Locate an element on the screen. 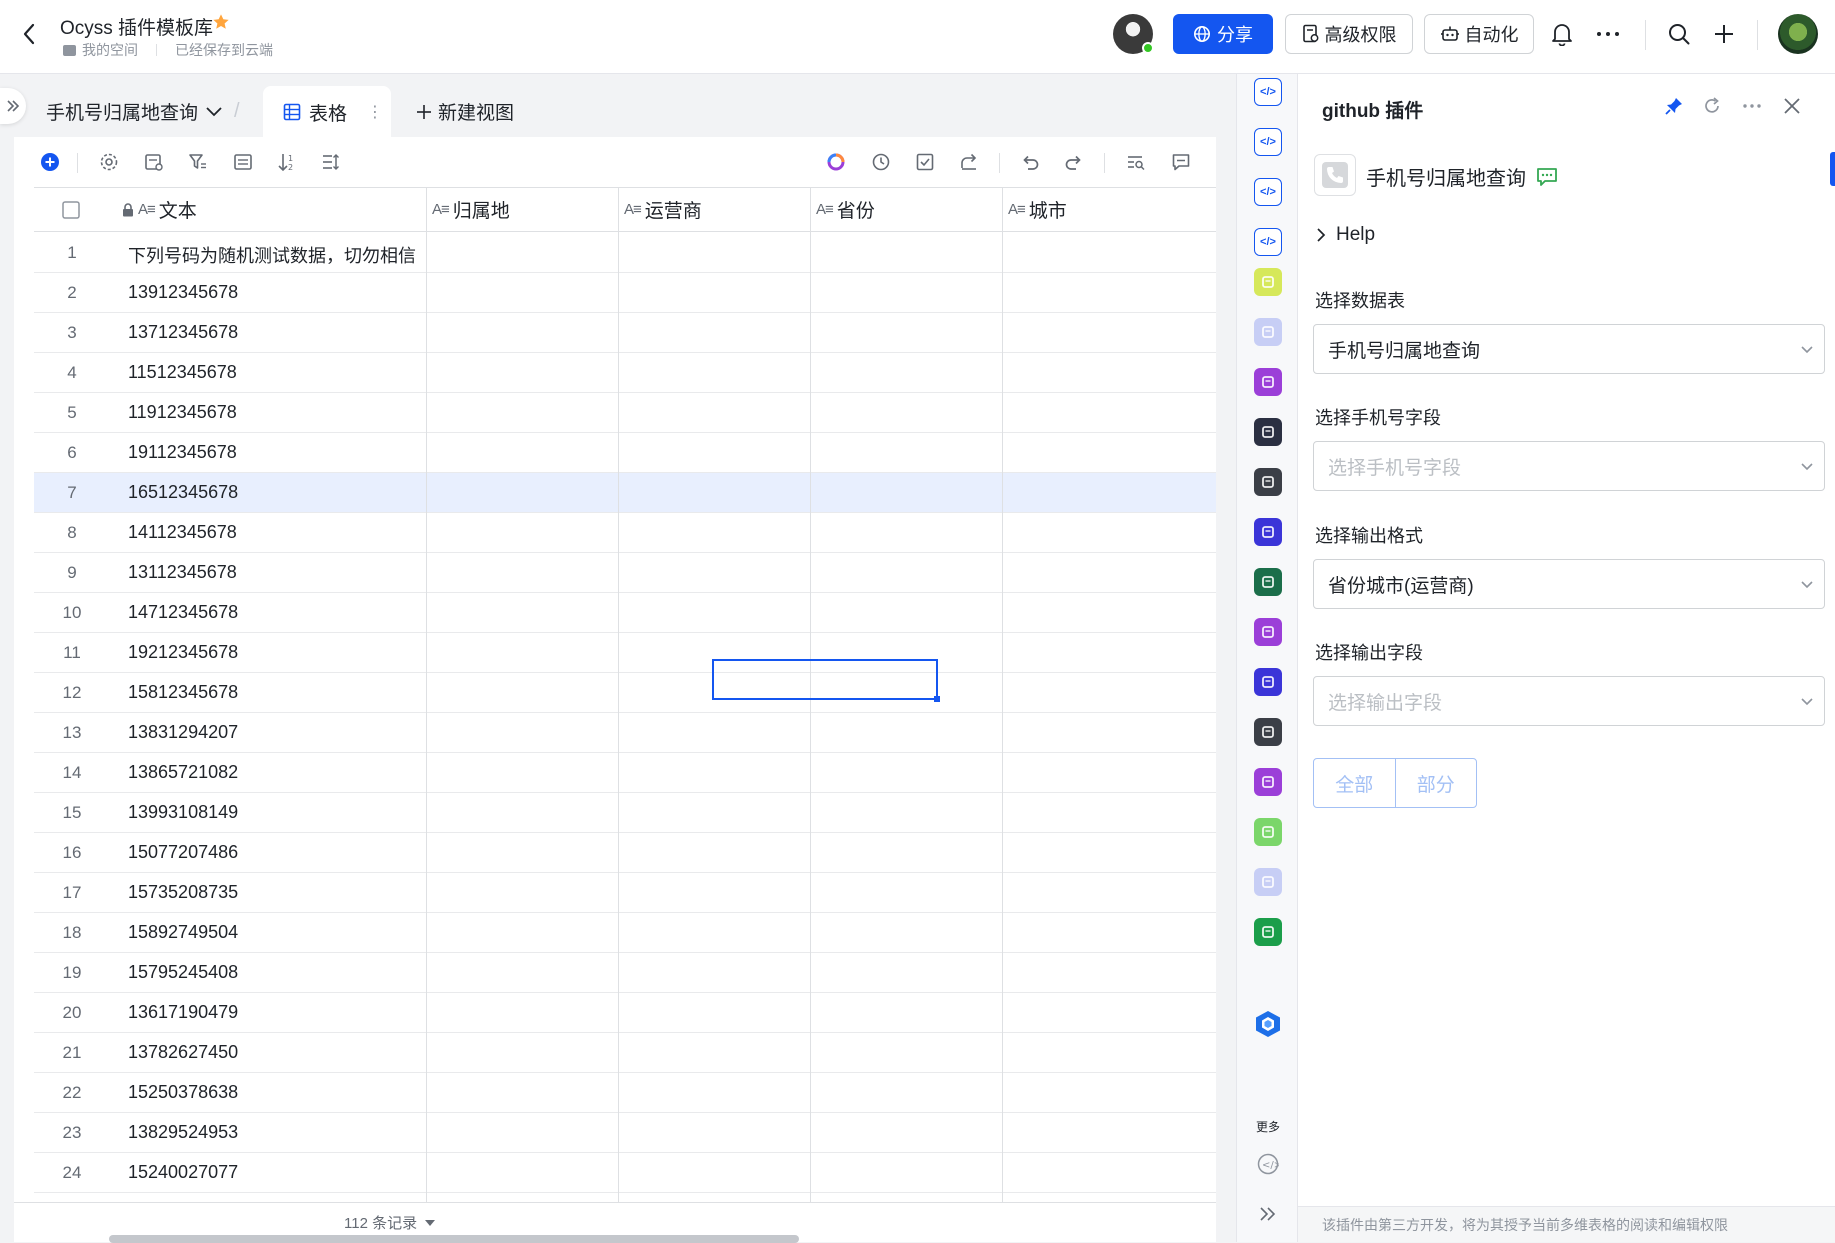 The height and width of the screenshot is (1243, 1835). text-cell: 13831294207 is located at coordinates (183, 732).